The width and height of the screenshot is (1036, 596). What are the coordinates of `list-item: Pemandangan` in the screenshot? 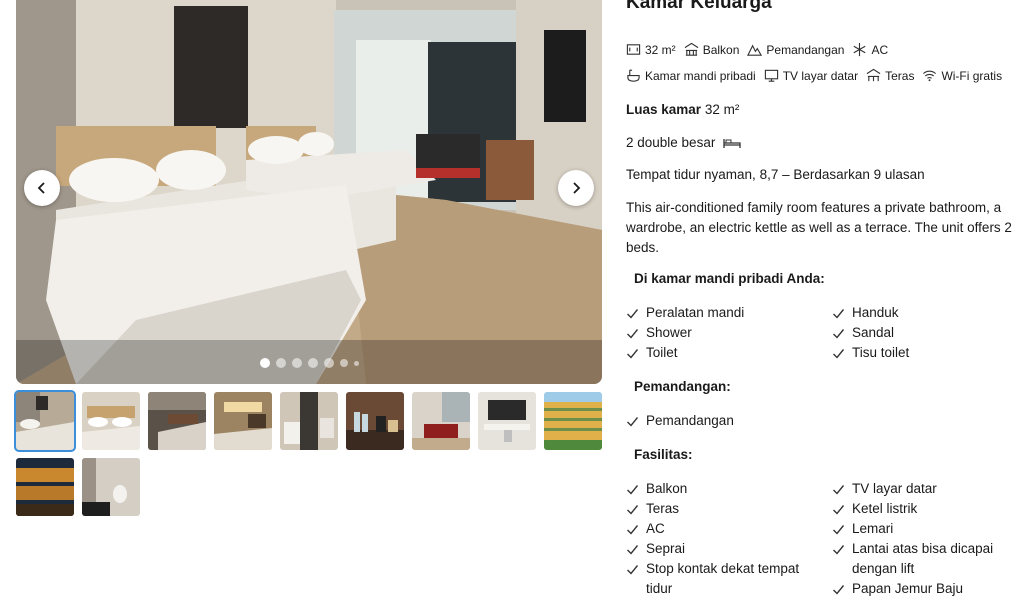 It's located at (726, 422).